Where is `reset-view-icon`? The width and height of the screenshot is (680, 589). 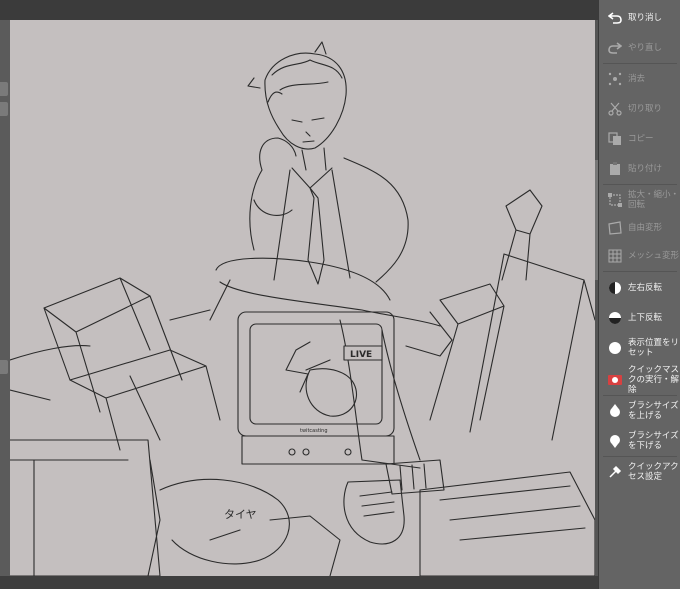
reset-view-icon is located at coordinates (615, 348).